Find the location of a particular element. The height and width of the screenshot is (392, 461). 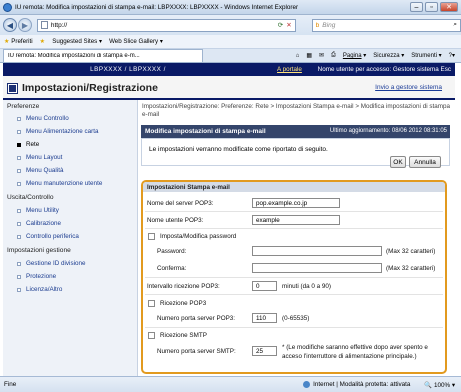

pop3-server-label: Nome del server POP3: is located at coordinates (180, 203).